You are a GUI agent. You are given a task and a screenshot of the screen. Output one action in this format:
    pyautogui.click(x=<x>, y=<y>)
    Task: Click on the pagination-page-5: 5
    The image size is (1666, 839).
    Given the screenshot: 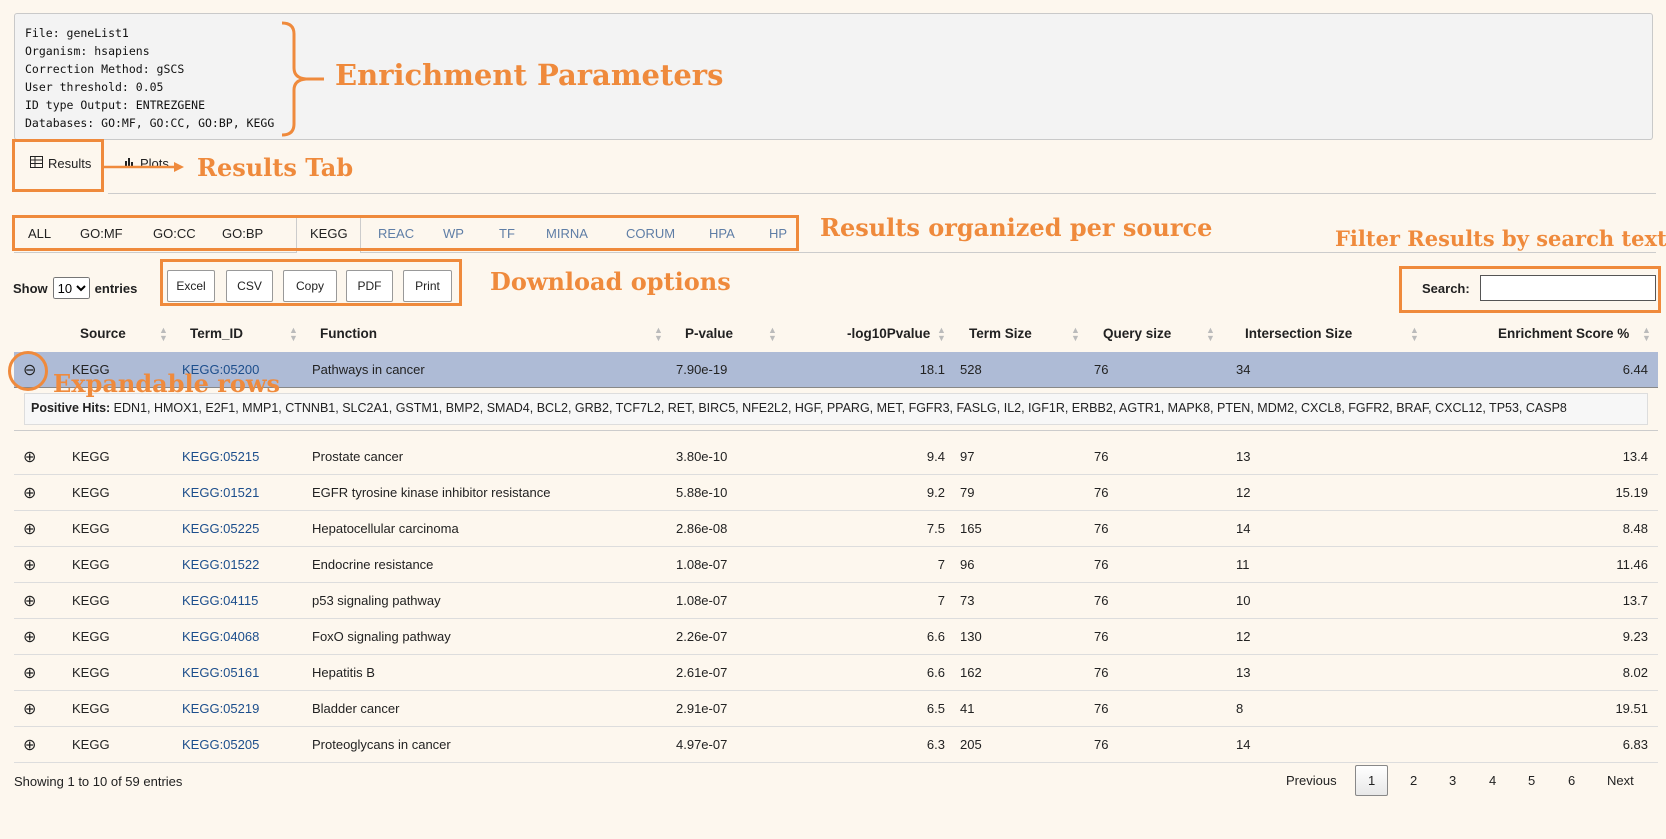 What is the action you would take?
    pyautogui.click(x=1531, y=780)
    